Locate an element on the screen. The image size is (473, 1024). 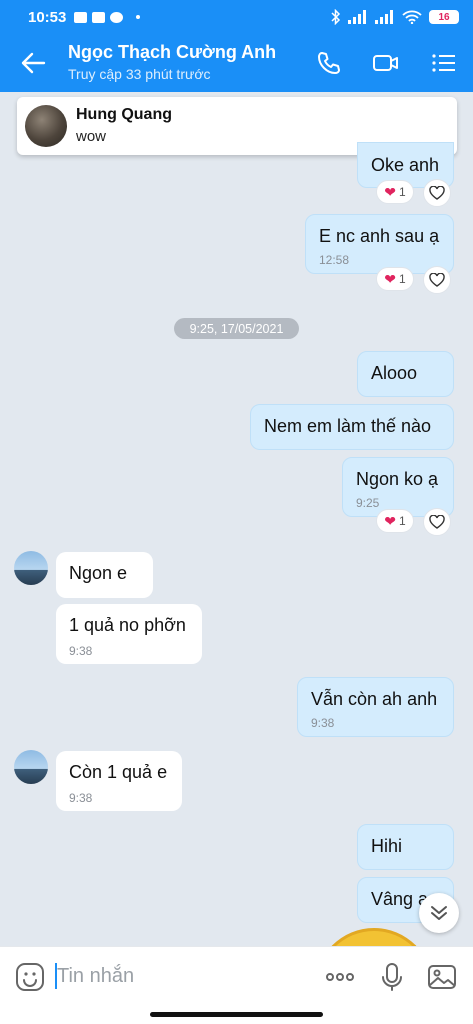
wifi-icon is located at coordinates (412, 17).